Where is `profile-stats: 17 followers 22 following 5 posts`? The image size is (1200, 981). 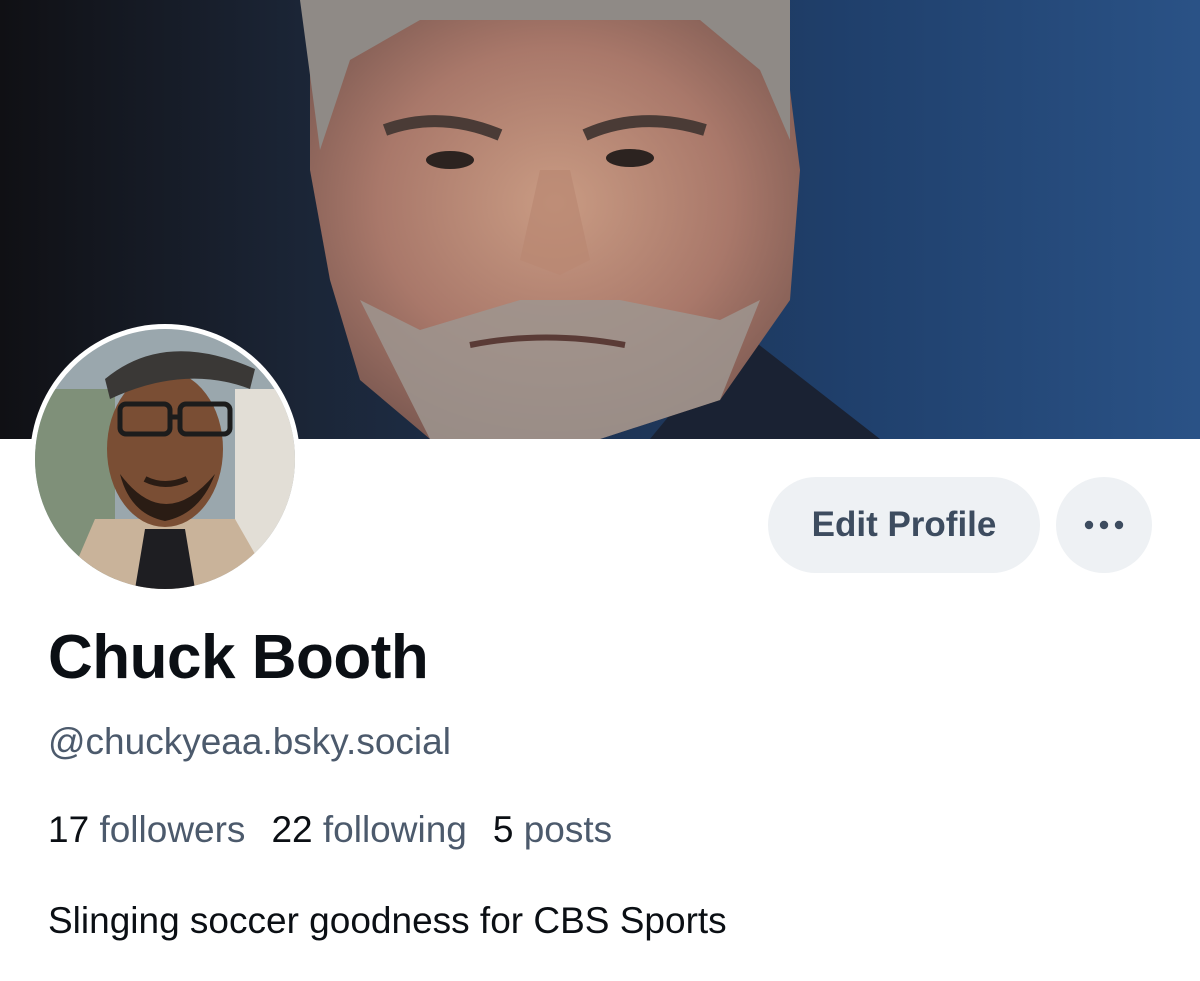
profile-stats: 17 followers 22 following 5 posts is located at coordinates (343, 830).